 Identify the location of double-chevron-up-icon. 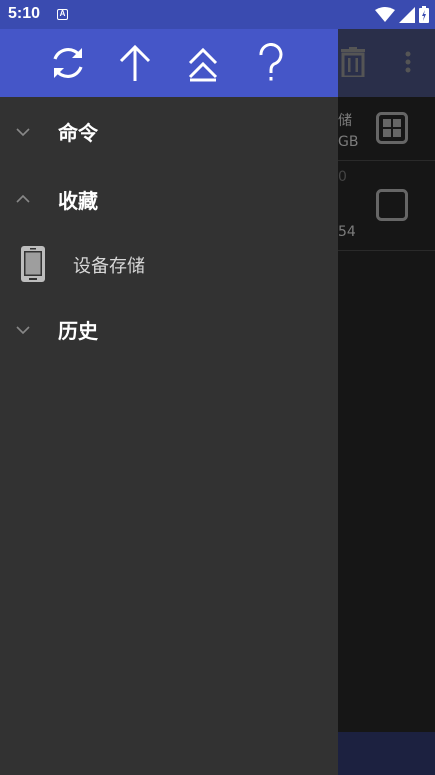
(203, 64).